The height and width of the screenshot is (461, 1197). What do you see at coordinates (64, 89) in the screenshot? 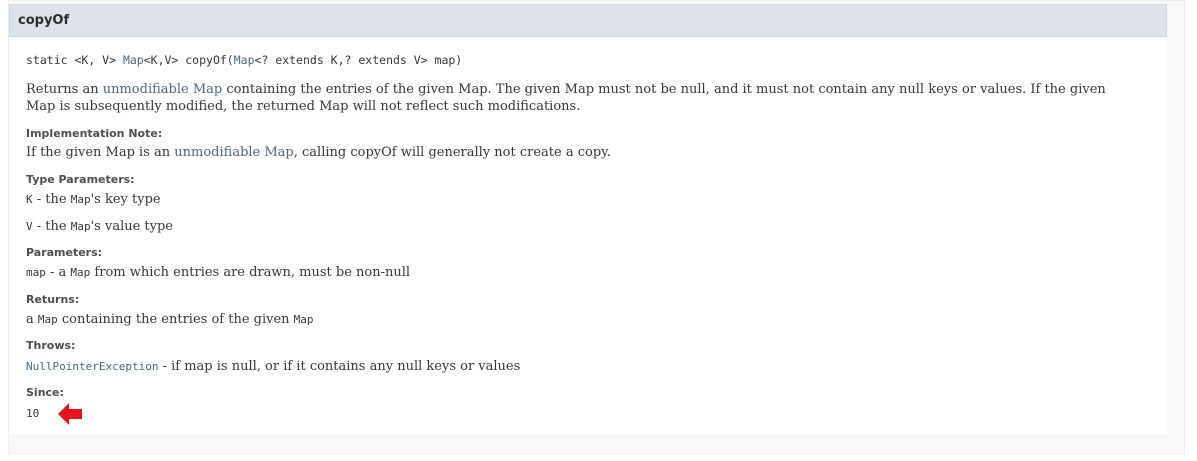
I see `description-text: Returns an` at bounding box center [64, 89].